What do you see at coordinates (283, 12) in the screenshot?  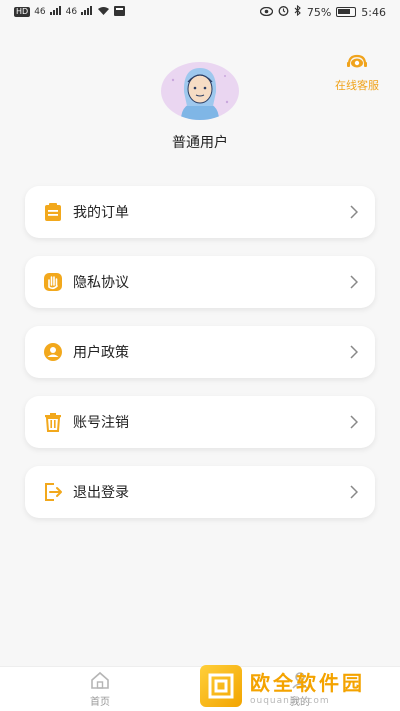 I see `alarm-icon` at bounding box center [283, 12].